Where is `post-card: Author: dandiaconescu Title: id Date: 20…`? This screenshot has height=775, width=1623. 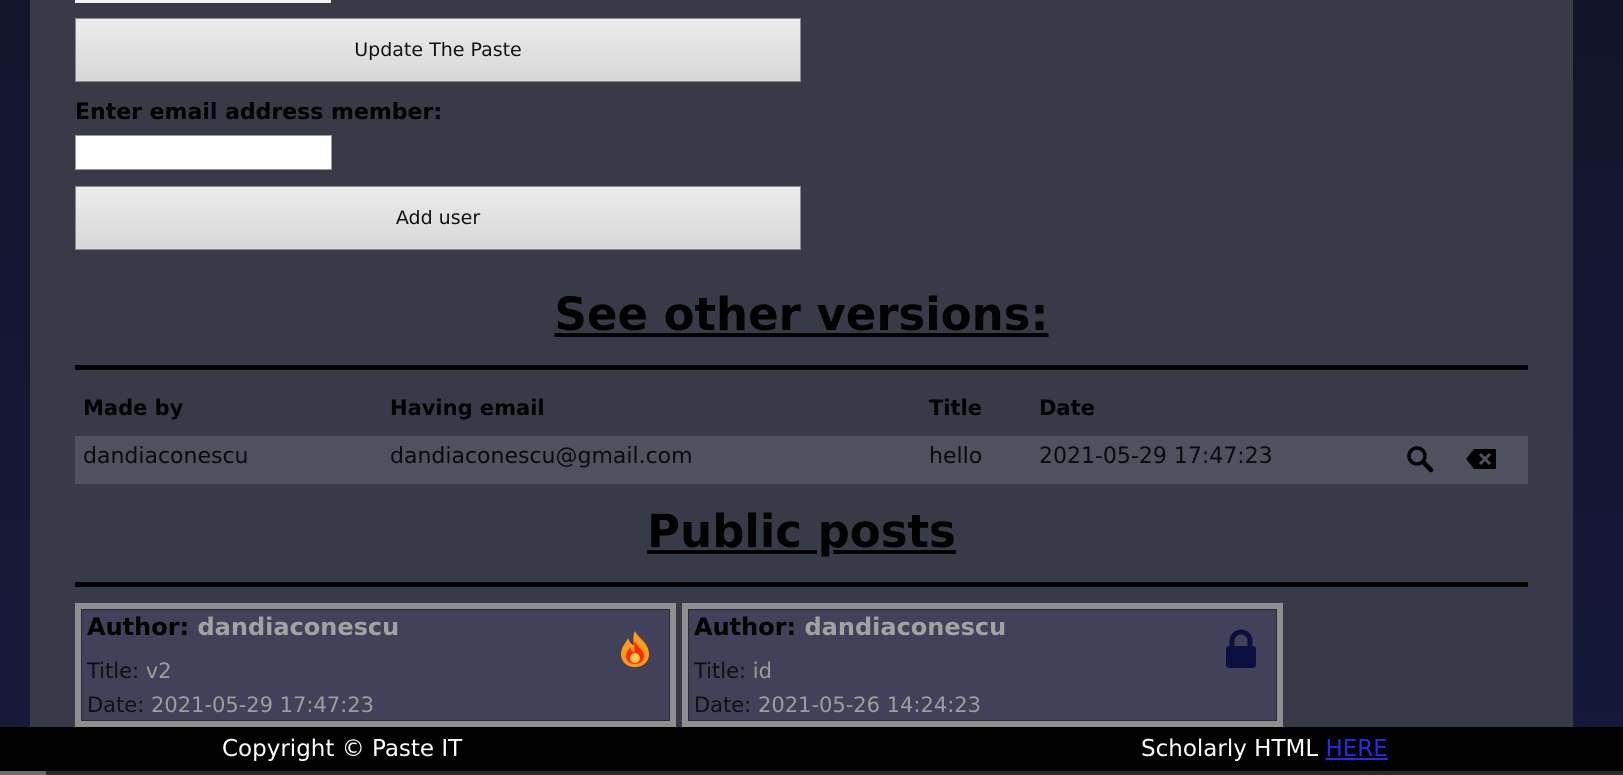 post-card: Author: dandiaconescu Title: id Date: 20… is located at coordinates (982, 665).